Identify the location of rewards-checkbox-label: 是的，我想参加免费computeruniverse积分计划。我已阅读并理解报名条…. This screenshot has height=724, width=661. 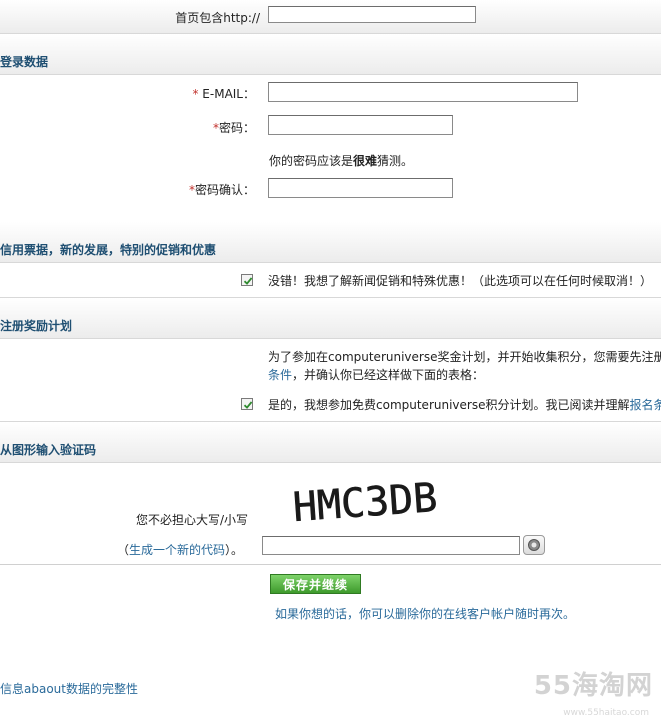
(464, 404).